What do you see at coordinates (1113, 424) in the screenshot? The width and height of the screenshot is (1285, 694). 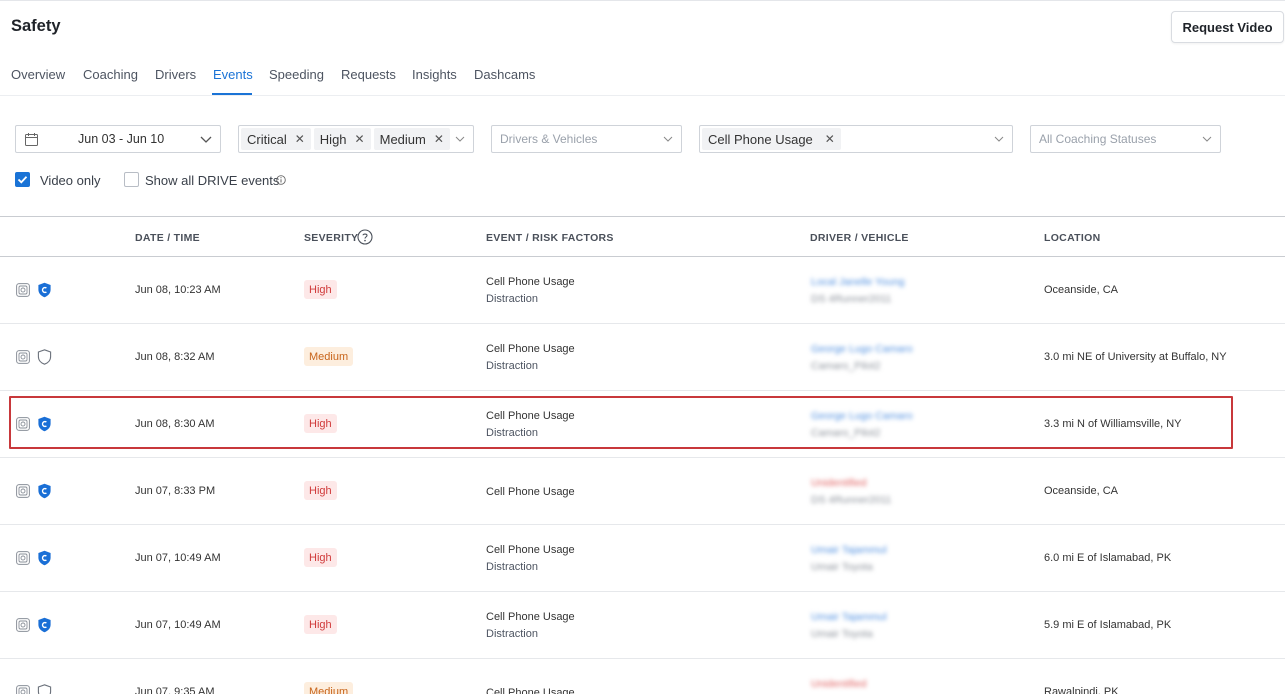 I see `event-location: 3.3 mi N of Williamsville, NY` at bounding box center [1113, 424].